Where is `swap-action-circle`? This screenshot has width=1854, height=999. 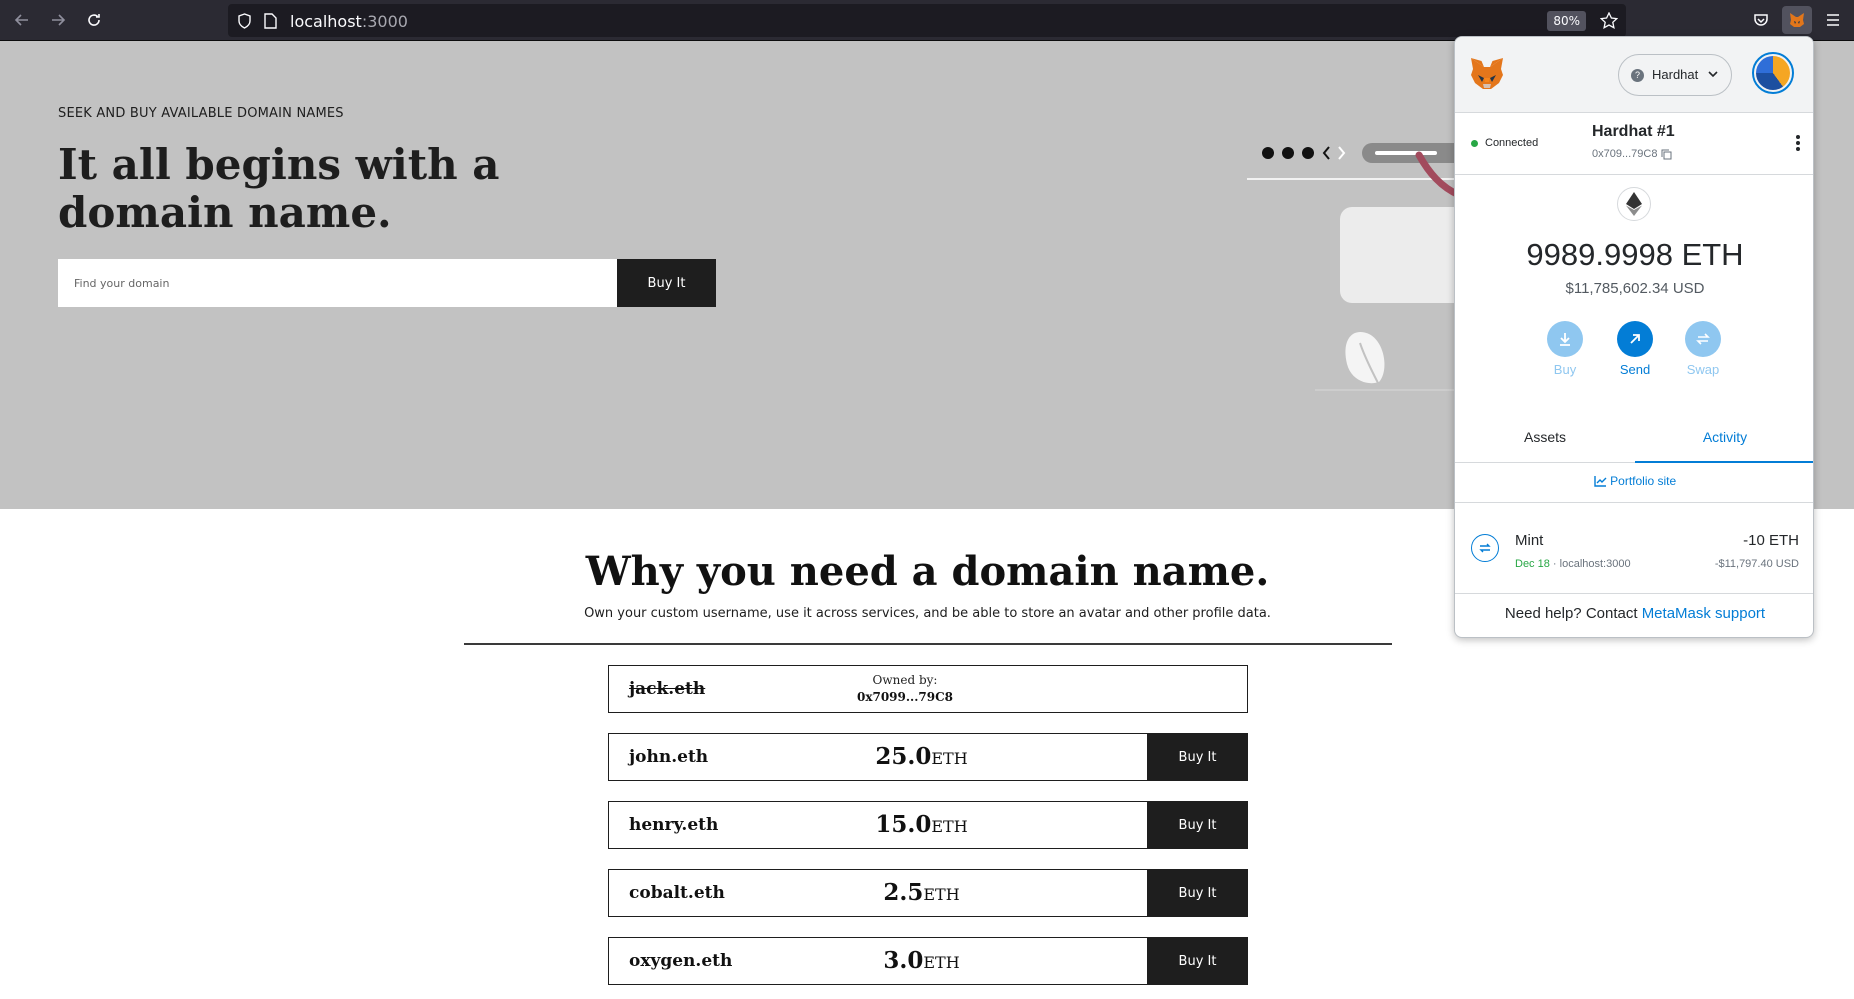
swap-action-circle is located at coordinates (1703, 339).